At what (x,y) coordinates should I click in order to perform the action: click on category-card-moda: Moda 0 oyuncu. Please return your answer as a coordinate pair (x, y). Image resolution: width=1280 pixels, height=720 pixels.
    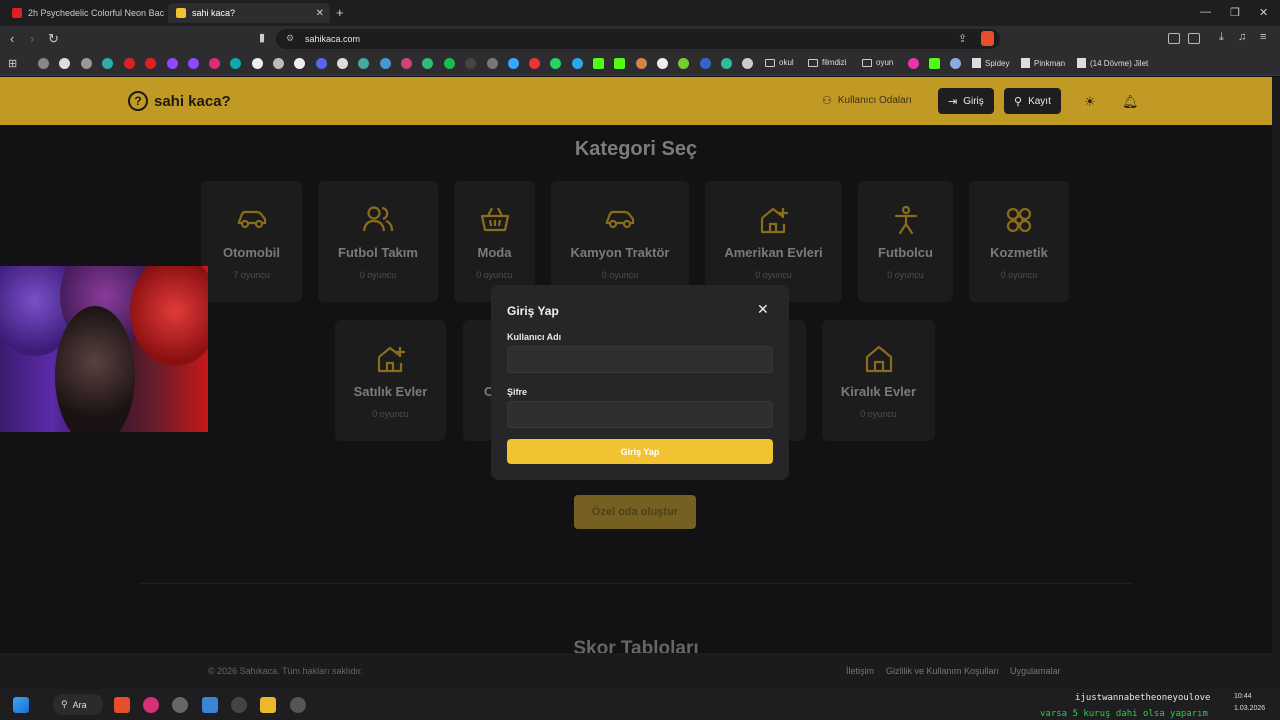
    Looking at the image, I should click on (494, 241).